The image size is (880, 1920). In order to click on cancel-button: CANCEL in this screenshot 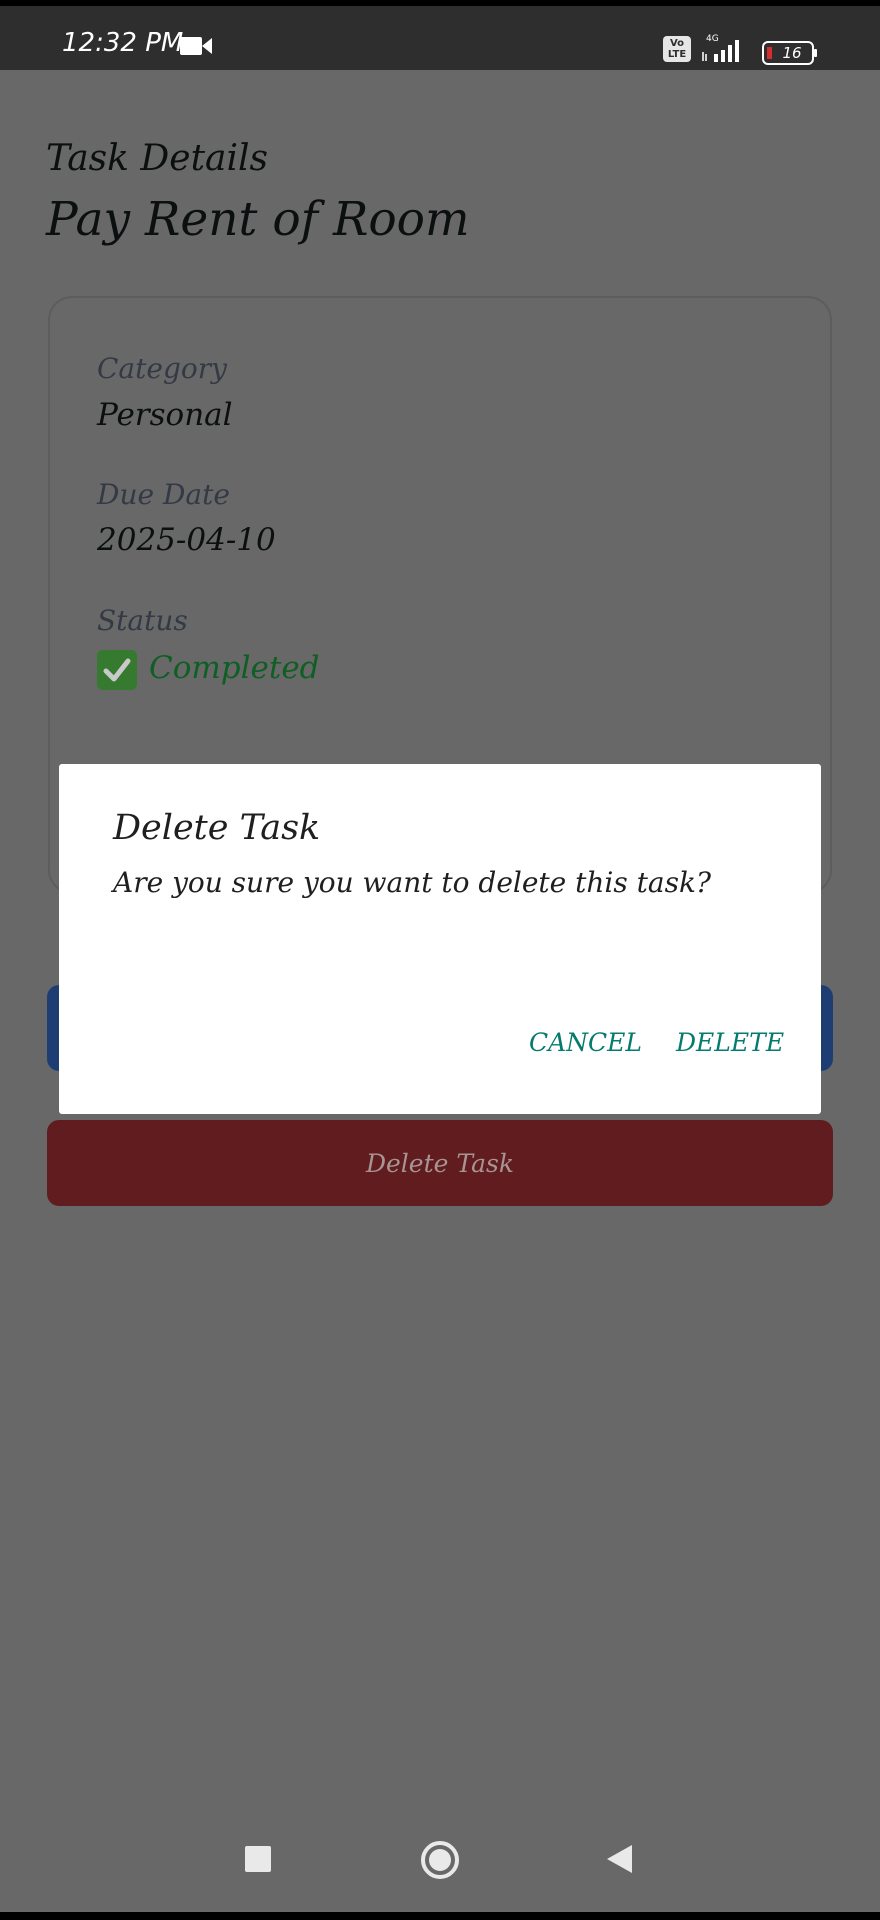, I will do `click(585, 1042)`.